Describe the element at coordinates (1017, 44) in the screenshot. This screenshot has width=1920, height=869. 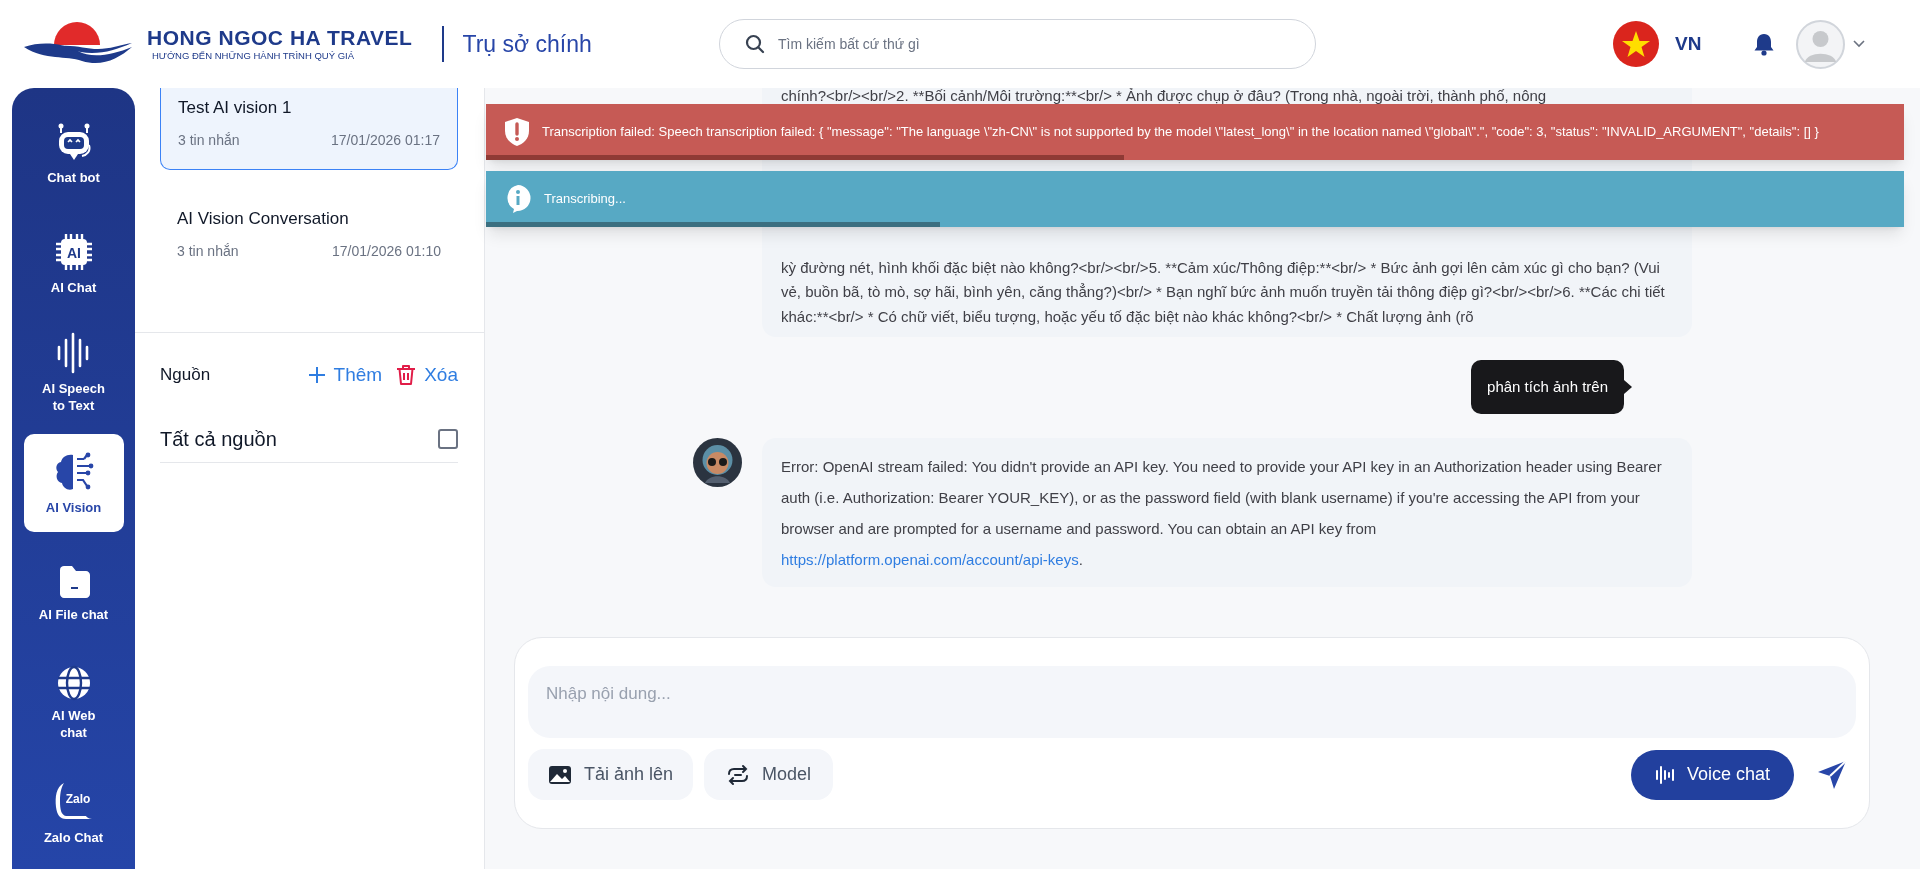
I see `search-field: Tìm kiếm bất cứ thứ gì` at that location.